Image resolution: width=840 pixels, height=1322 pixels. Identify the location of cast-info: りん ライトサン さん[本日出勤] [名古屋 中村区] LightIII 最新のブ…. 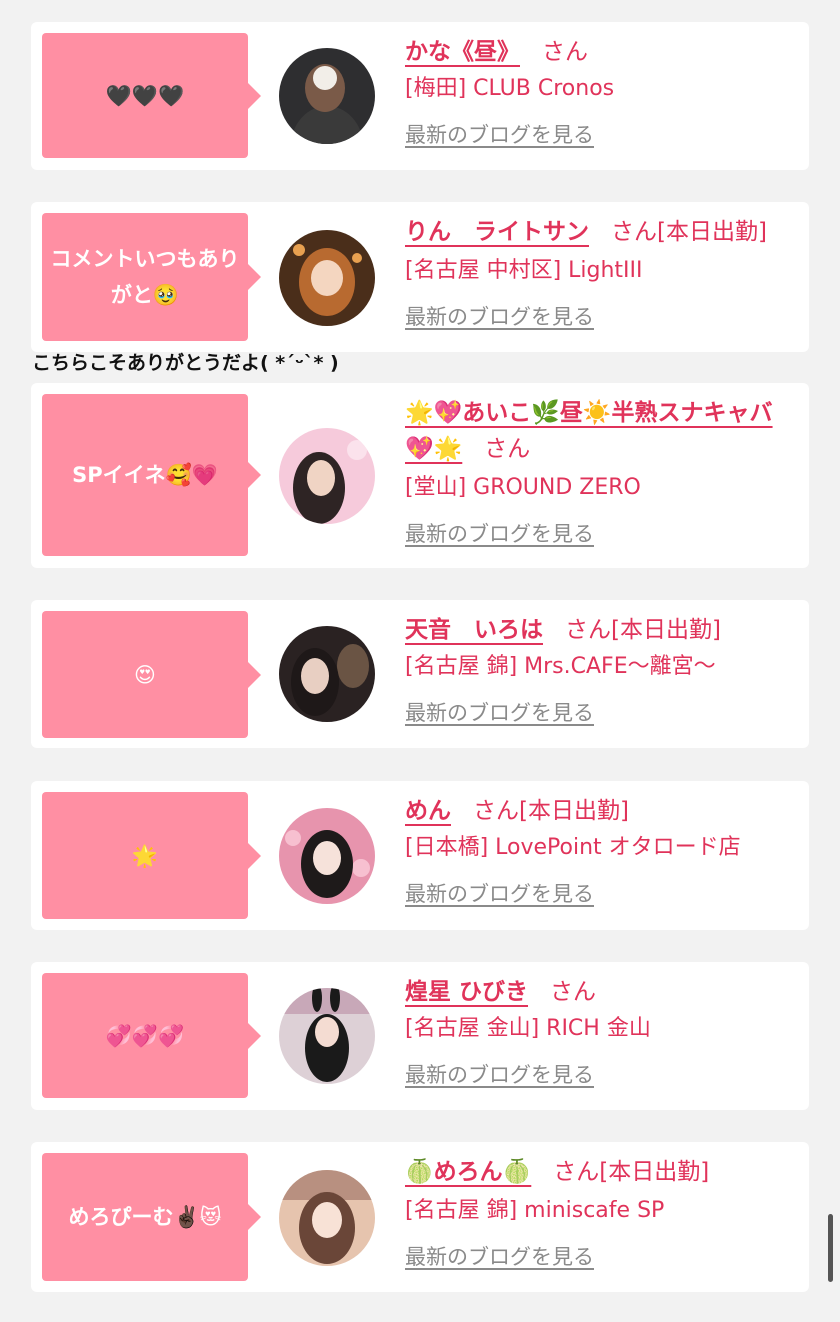
(599, 273).